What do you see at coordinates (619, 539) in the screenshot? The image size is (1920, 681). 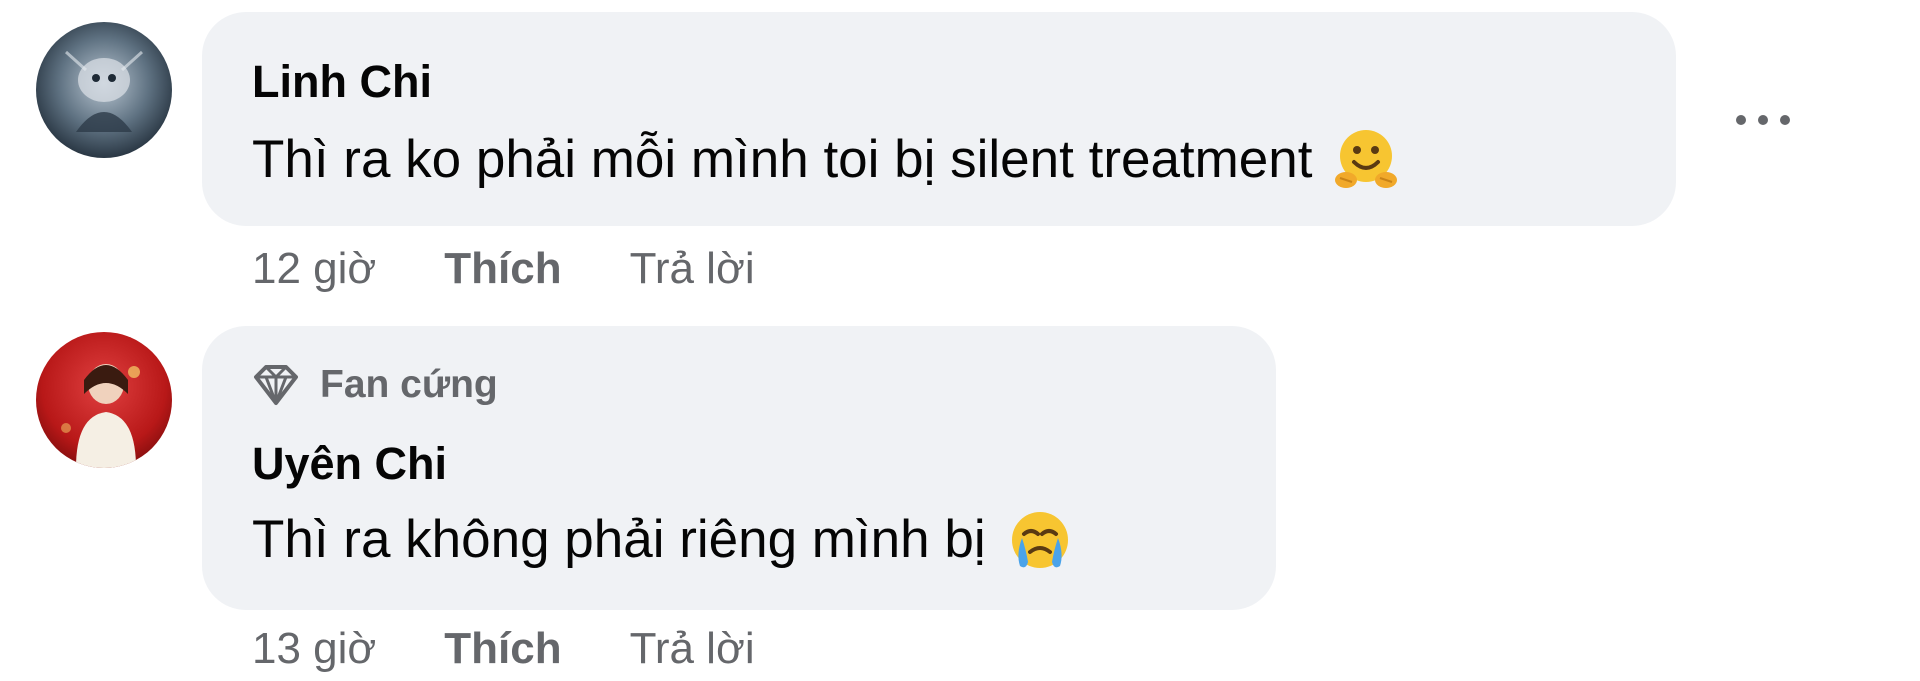 I see `comment-text: Thì ra không phải riêng mình bị` at bounding box center [619, 539].